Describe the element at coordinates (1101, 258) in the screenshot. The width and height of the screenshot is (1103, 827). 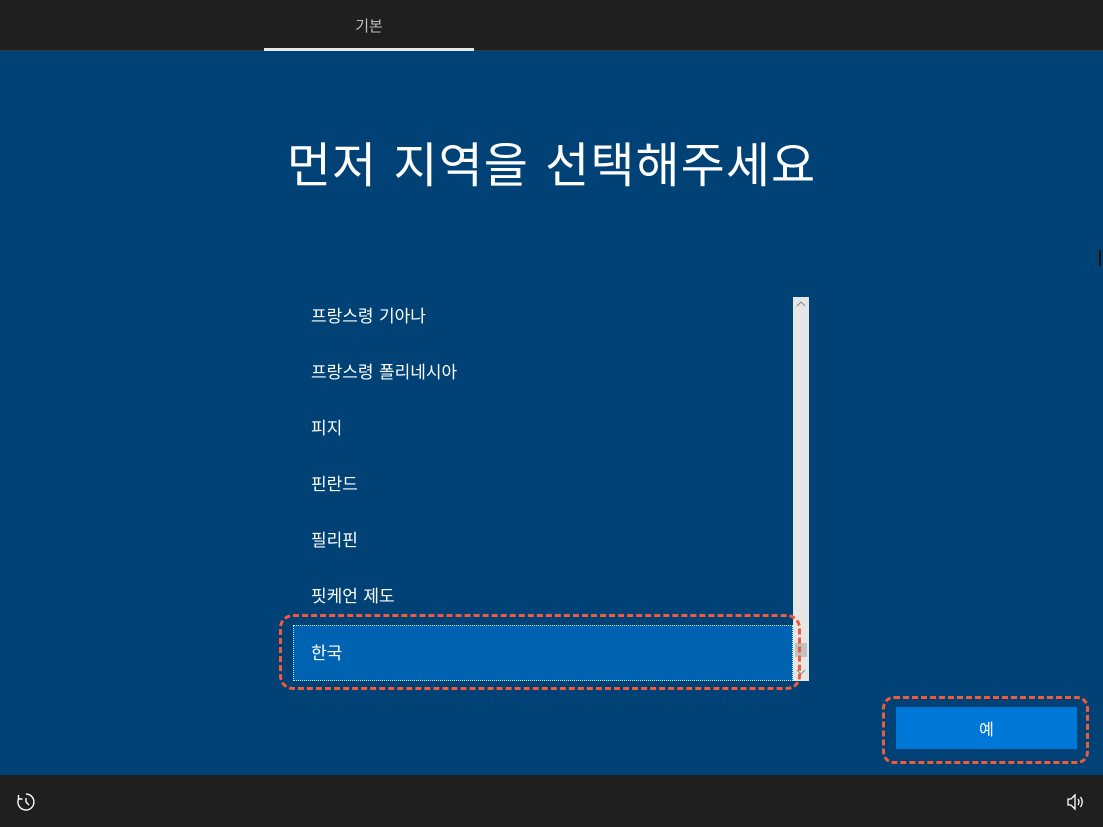
I see `cursor-edge-mark` at that location.